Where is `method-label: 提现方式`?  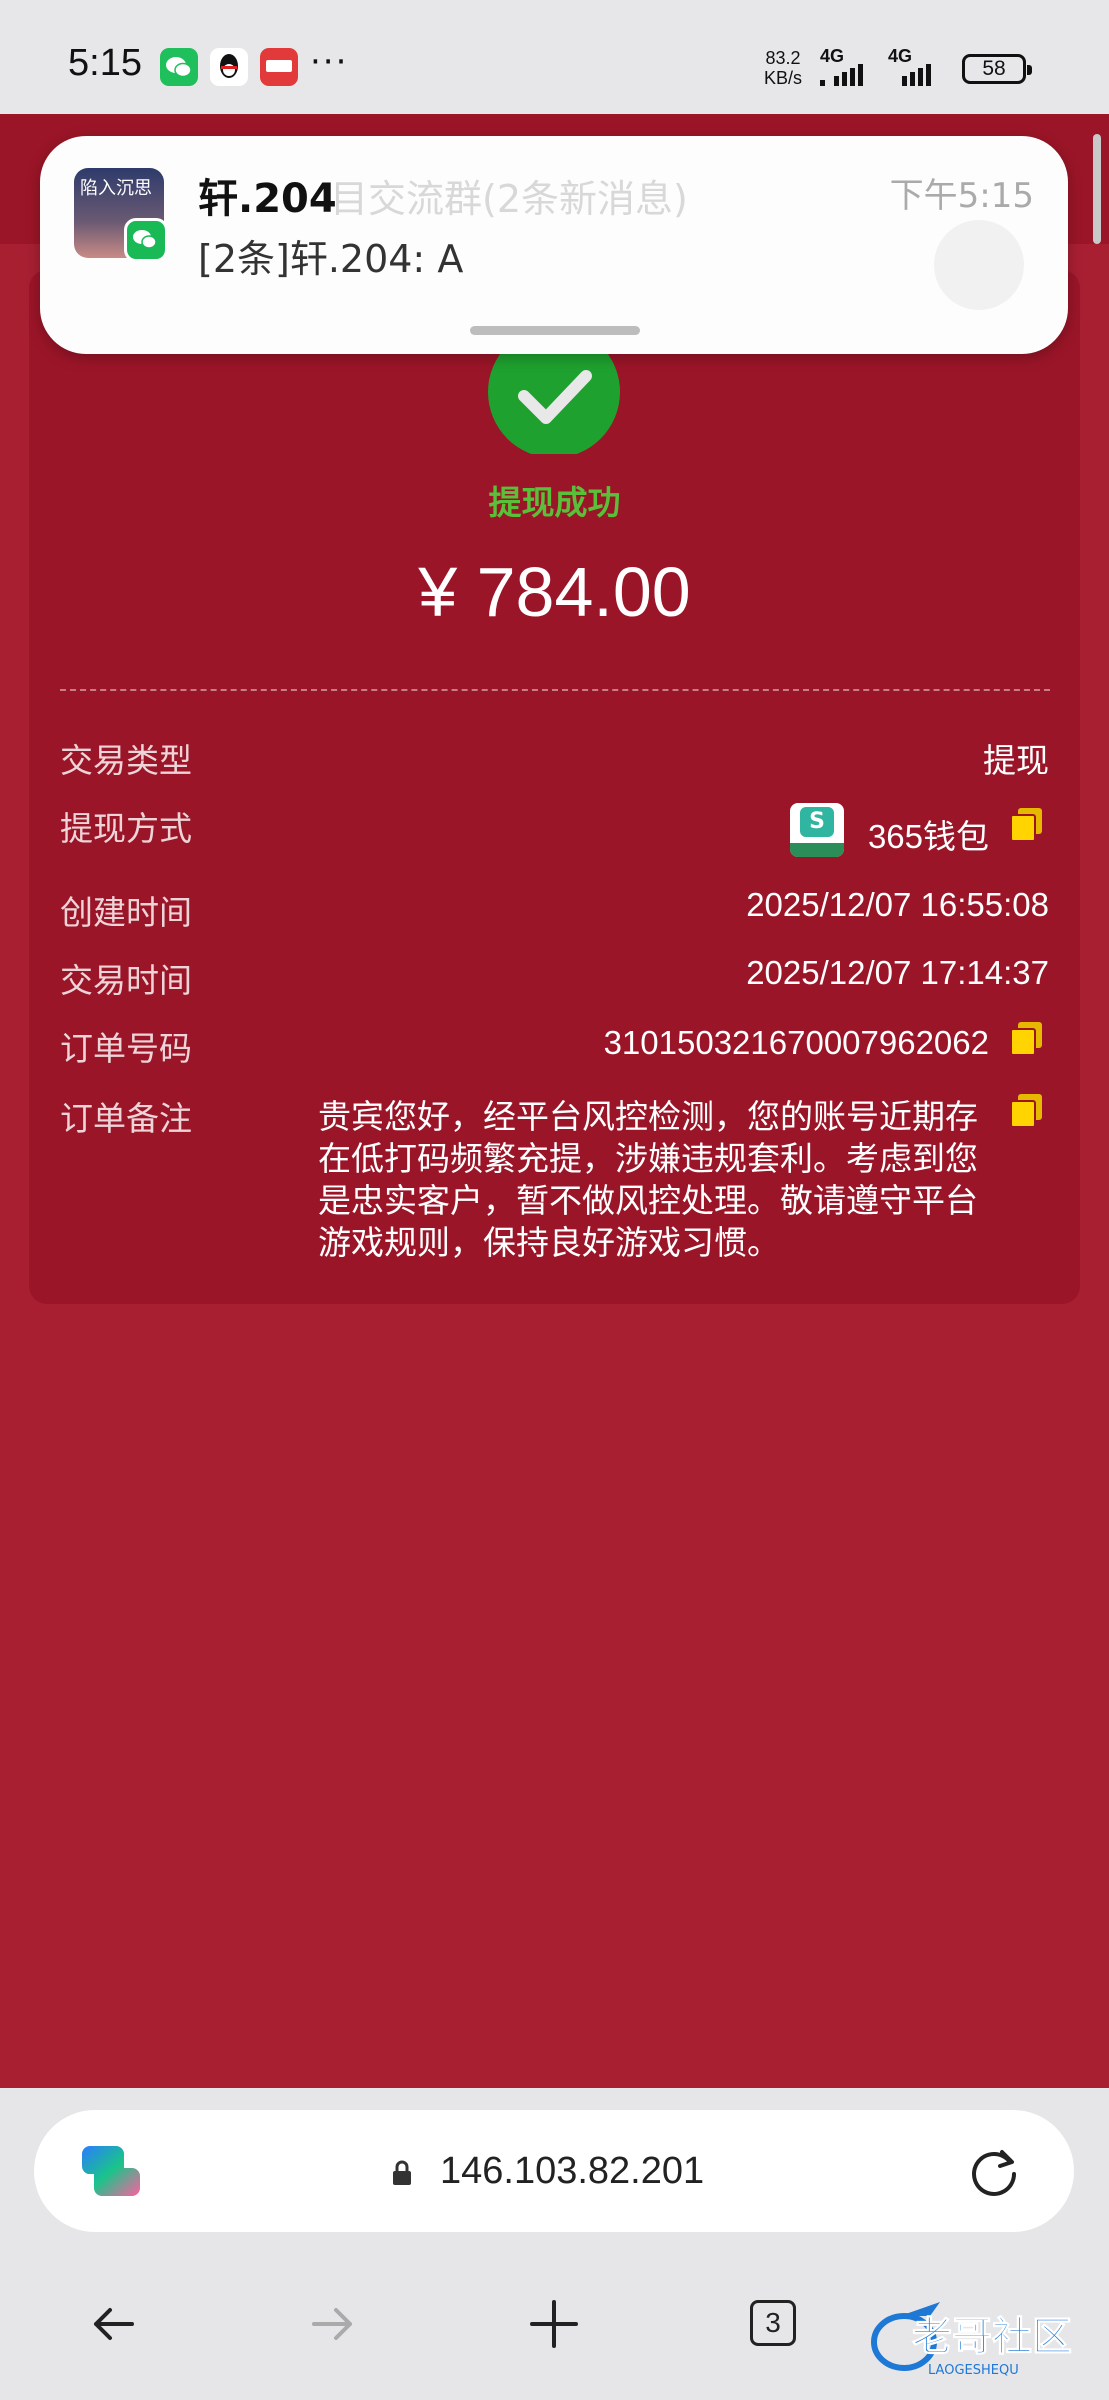 method-label: 提现方式 is located at coordinates (126, 828).